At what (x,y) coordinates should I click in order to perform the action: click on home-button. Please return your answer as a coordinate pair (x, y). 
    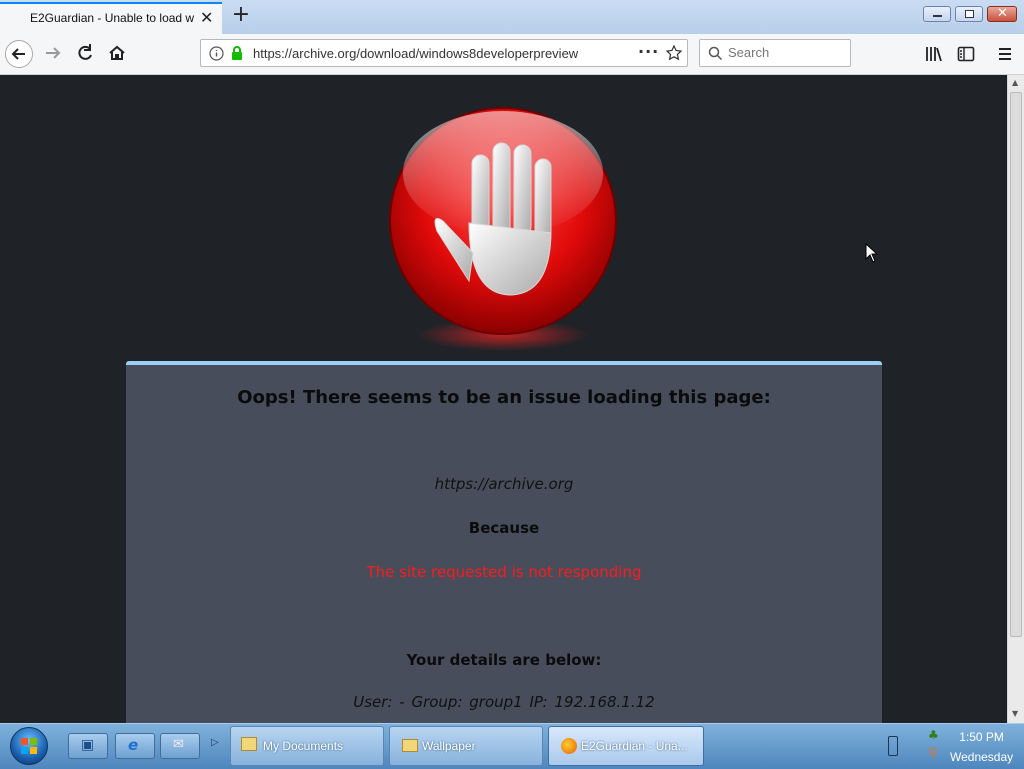
    Looking at the image, I should click on (118, 54).